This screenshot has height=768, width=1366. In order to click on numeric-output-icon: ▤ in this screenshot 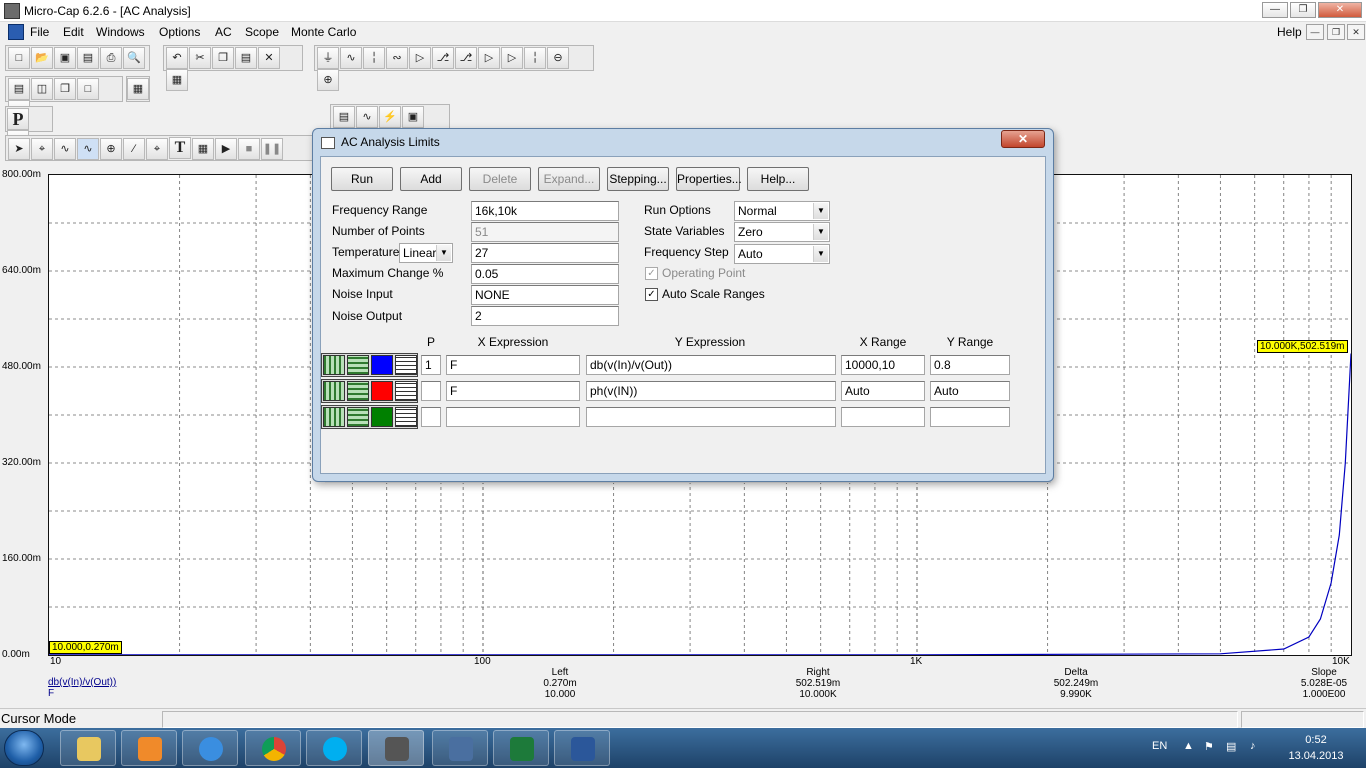, I will do `click(344, 117)`.